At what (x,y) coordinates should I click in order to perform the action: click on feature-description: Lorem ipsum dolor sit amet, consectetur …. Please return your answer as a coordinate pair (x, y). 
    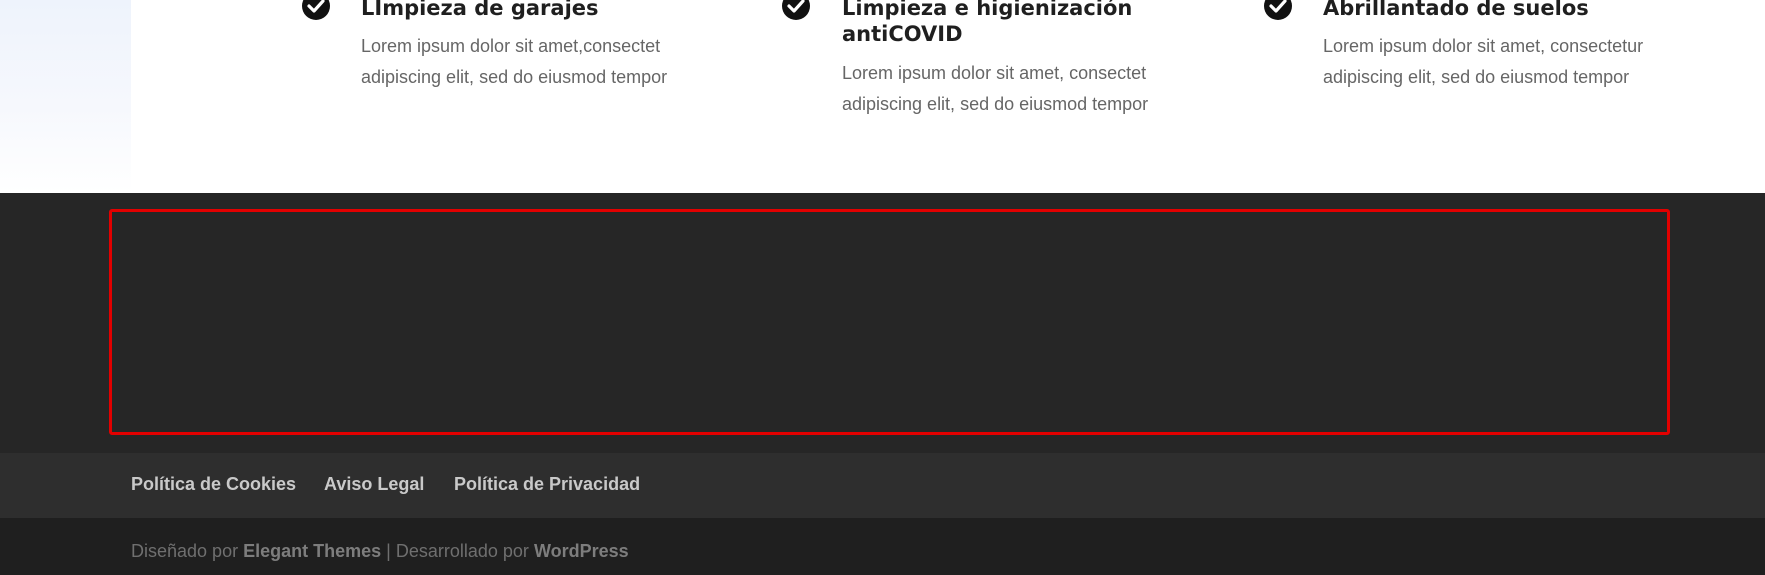
    Looking at the image, I should click on (1483, 61).